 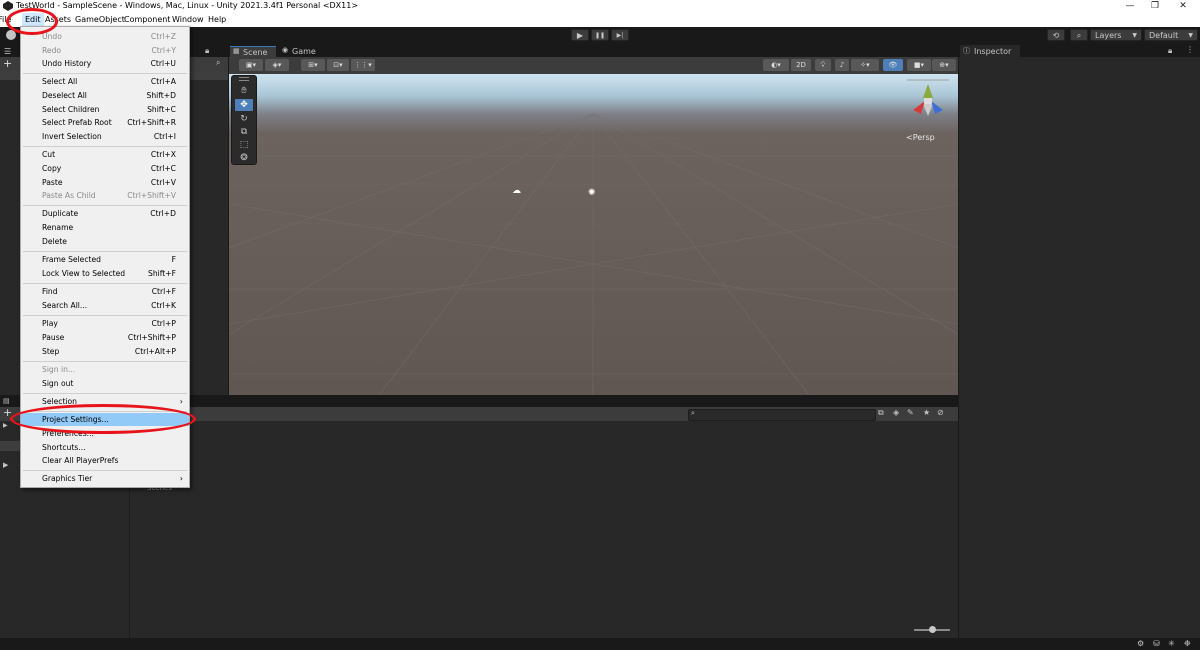 What do you see at coordinates (919, 65) in the screenshot?
I see `camera-dropdown: ■▾` at bounding box center [919, 65].